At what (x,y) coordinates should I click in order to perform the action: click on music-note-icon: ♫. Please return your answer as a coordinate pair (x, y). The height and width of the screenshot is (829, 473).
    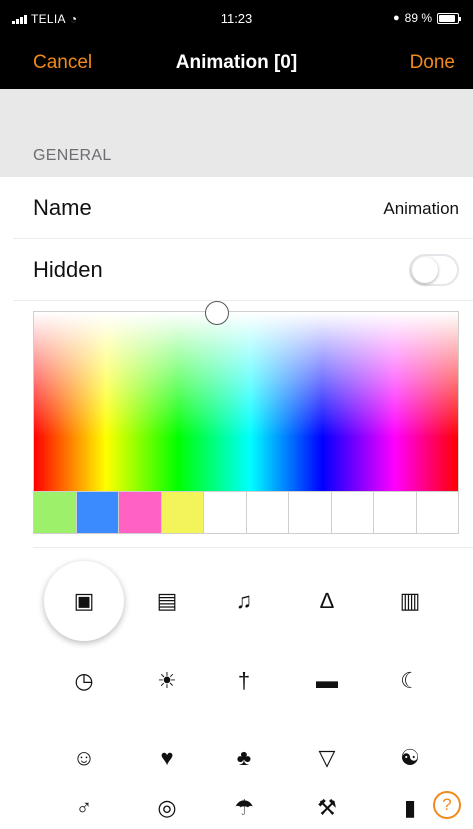
    Looking at the image, I should click on (244, 601).